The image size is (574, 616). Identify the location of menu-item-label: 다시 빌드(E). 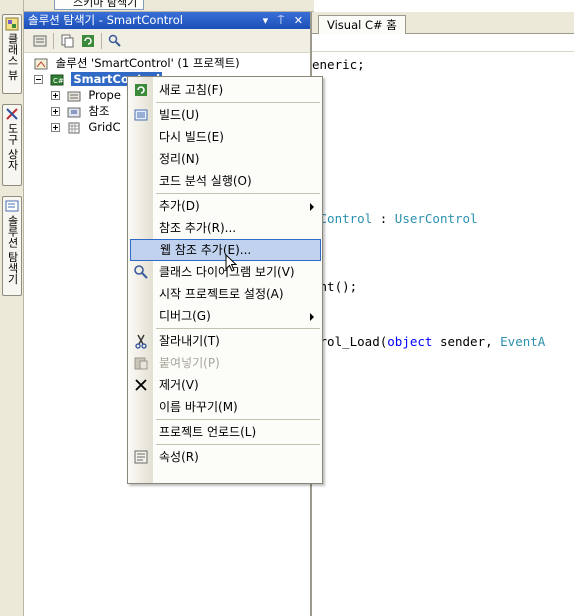
(191, 137).